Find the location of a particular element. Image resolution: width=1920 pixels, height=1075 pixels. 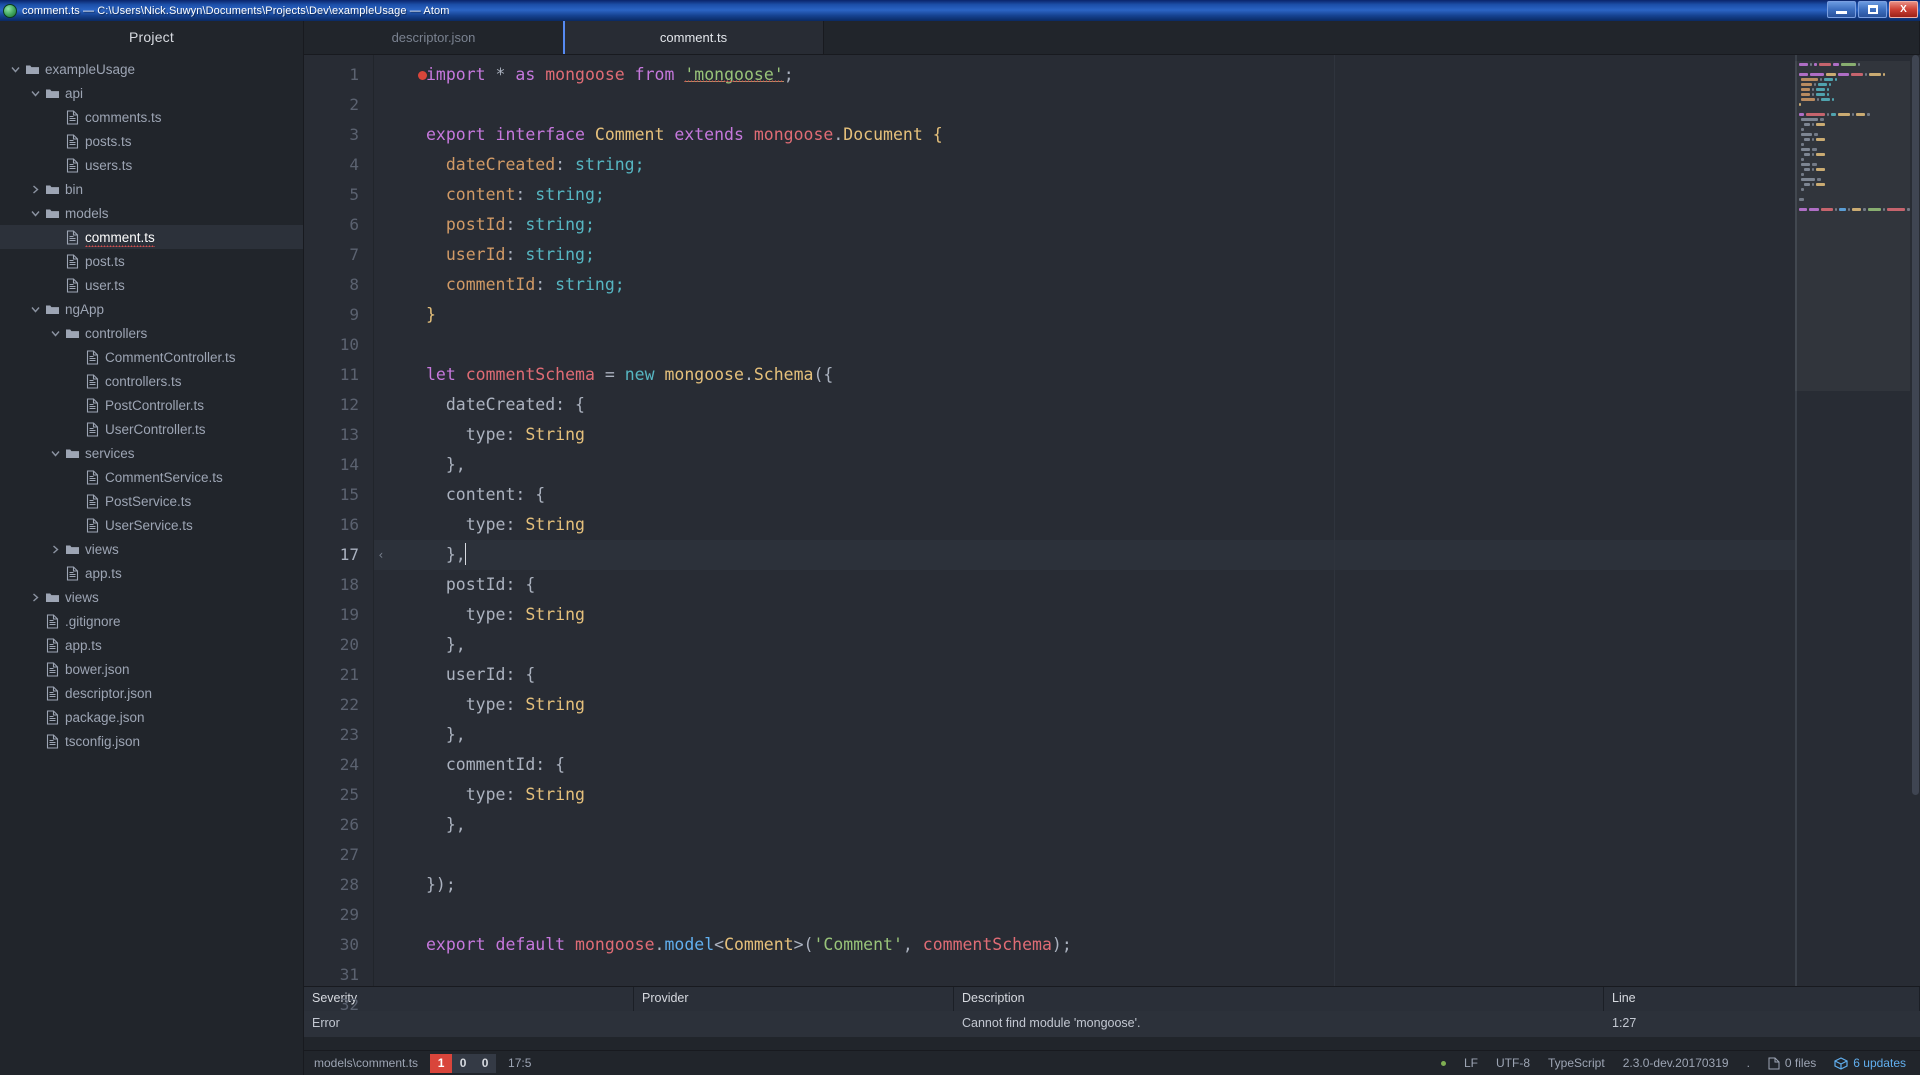

tree-file-comment-ts: comment.ts is located at coordinates (151, 237).